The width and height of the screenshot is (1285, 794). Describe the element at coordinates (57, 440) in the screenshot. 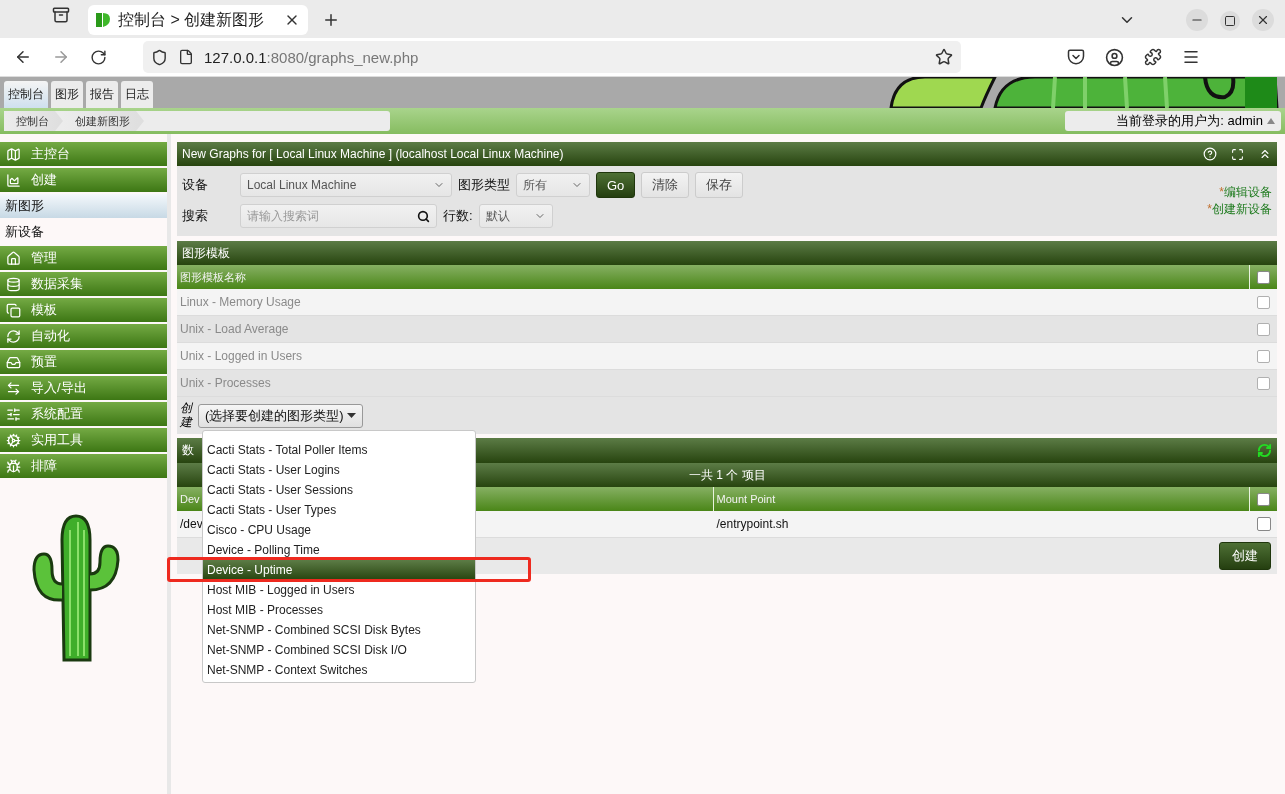

I see `sidebar-label: 实用工具` at that location.